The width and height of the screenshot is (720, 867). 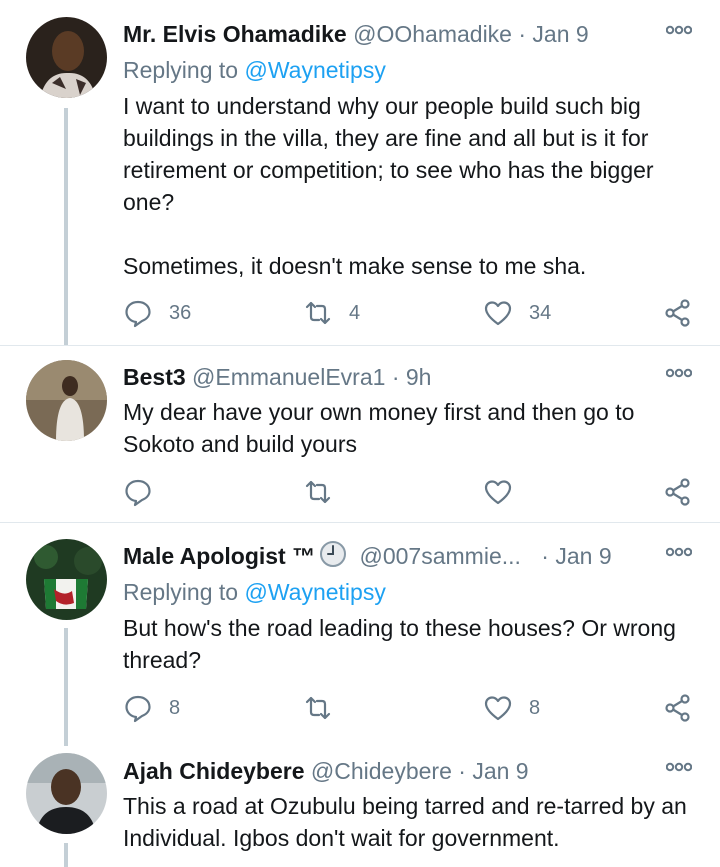 What do you see at coordinates (157, 313) in the screenshot?
I see `reply-button: 36` at bounding box center [157, 313].